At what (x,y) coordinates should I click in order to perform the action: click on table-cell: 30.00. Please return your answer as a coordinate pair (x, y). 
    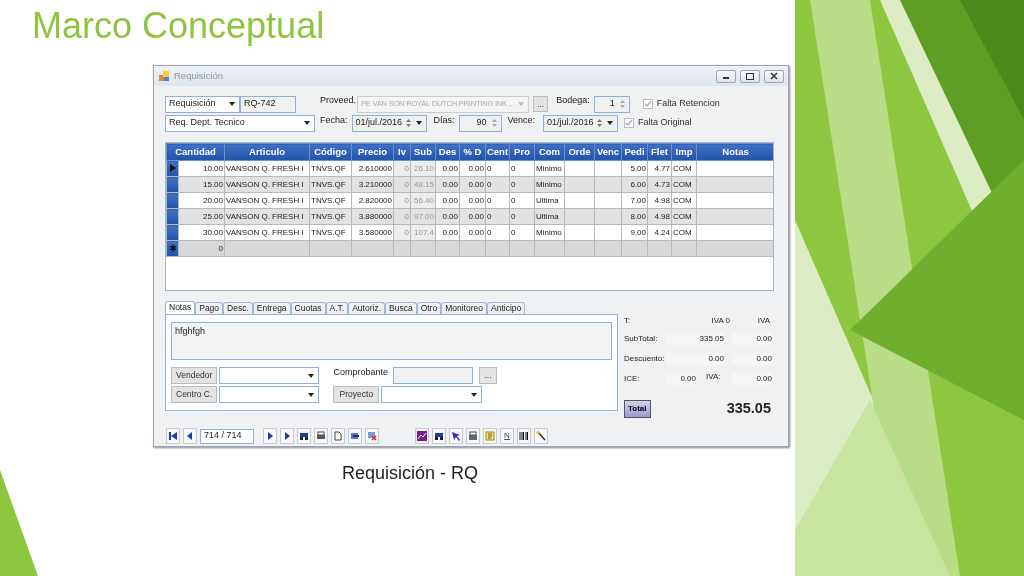
    Looking at the image, I should click on (213, 232).